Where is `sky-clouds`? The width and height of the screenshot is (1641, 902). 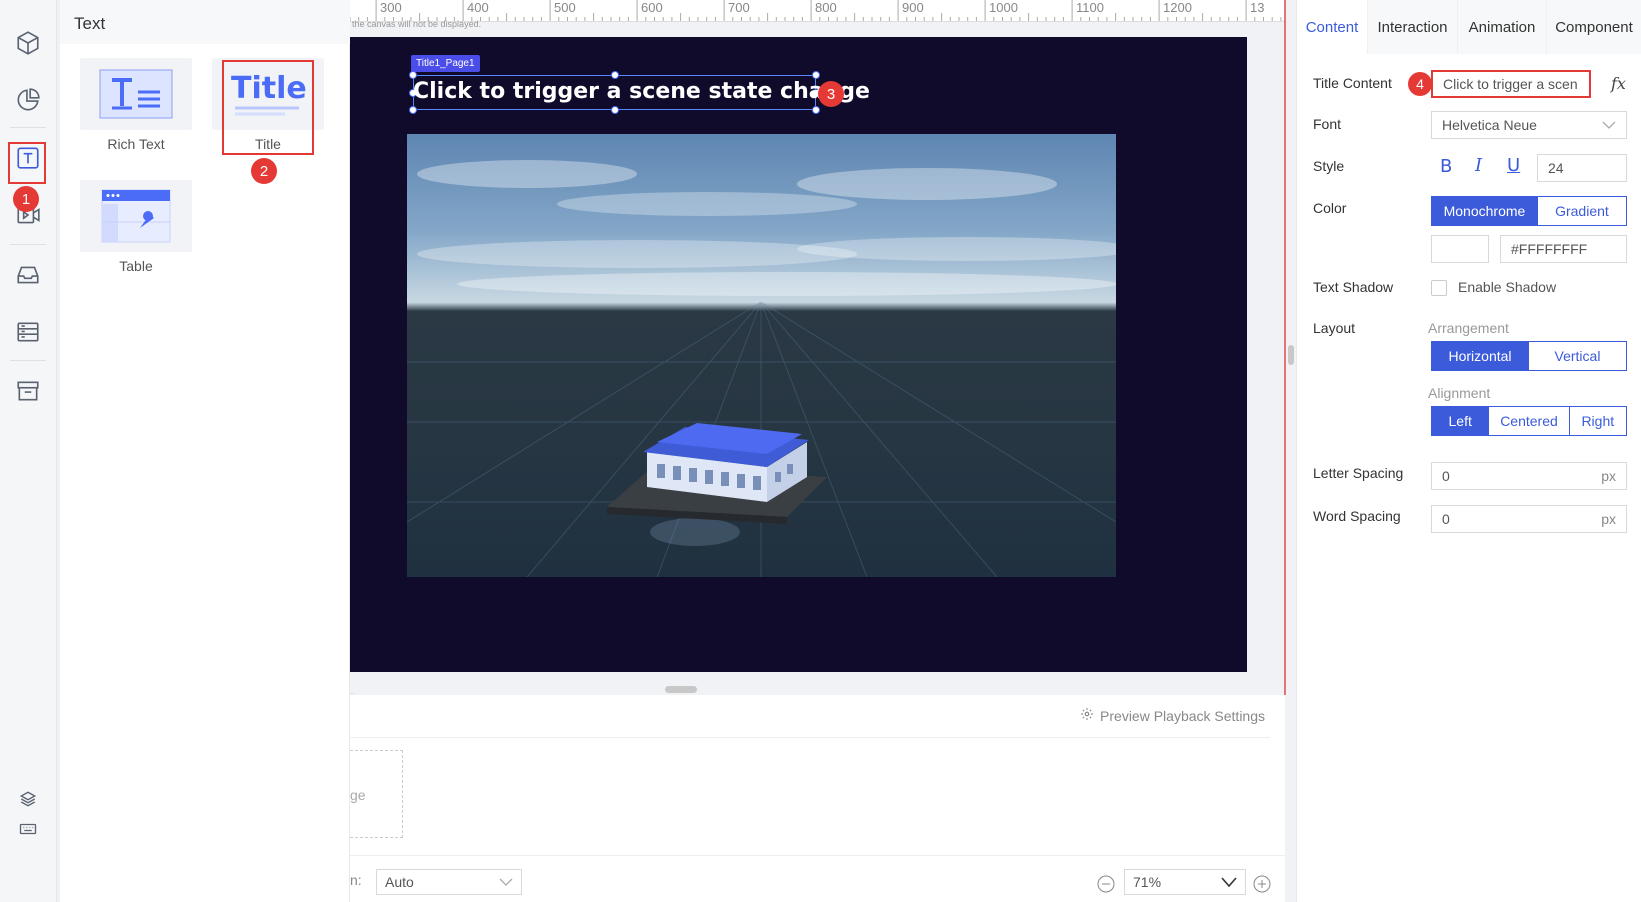 sky-clouds is located at coordinates (766, 228).